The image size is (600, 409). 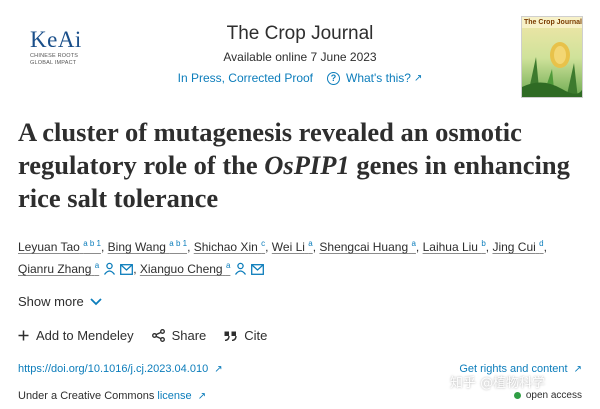 I want to click on author-link: Shengcai Huang a, so click(x=367, y=247).